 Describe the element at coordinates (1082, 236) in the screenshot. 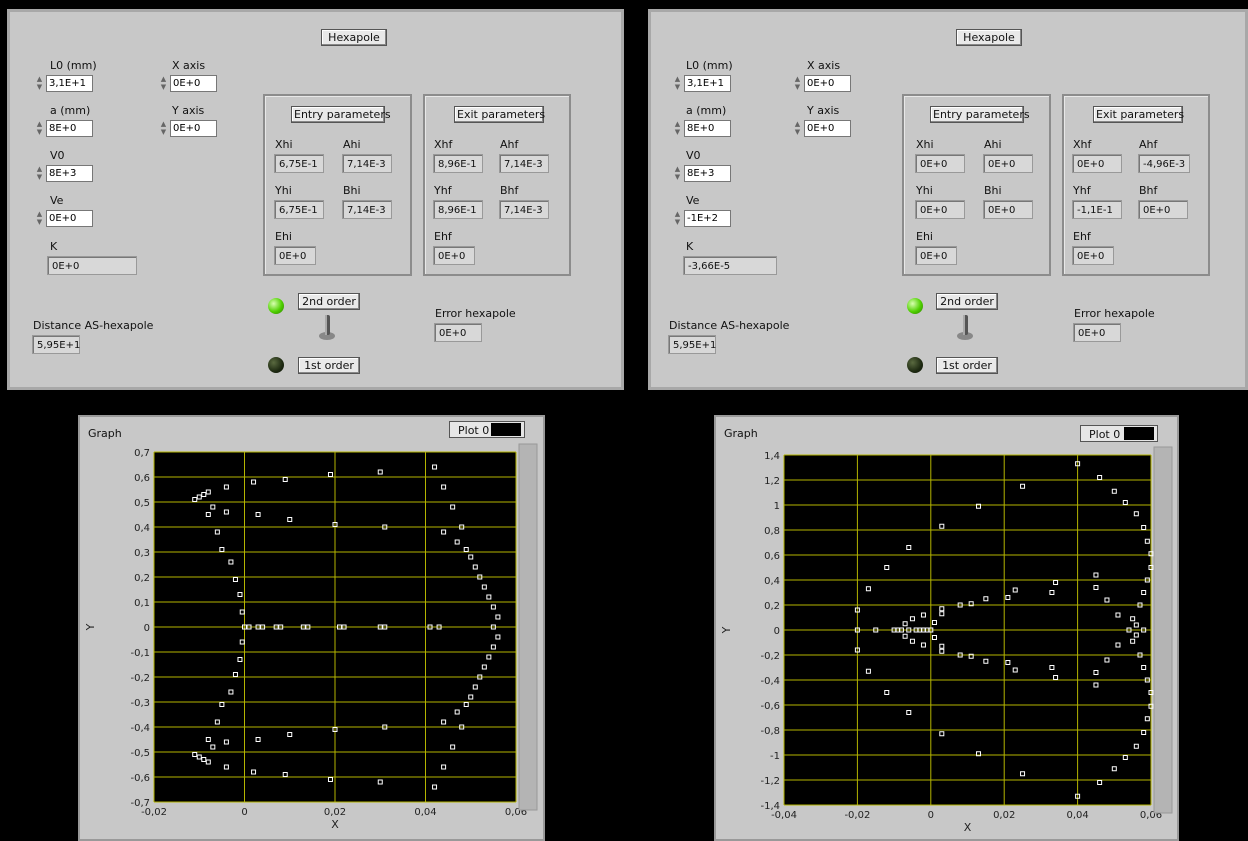

I see `ehf-label: Ehf` at that location.